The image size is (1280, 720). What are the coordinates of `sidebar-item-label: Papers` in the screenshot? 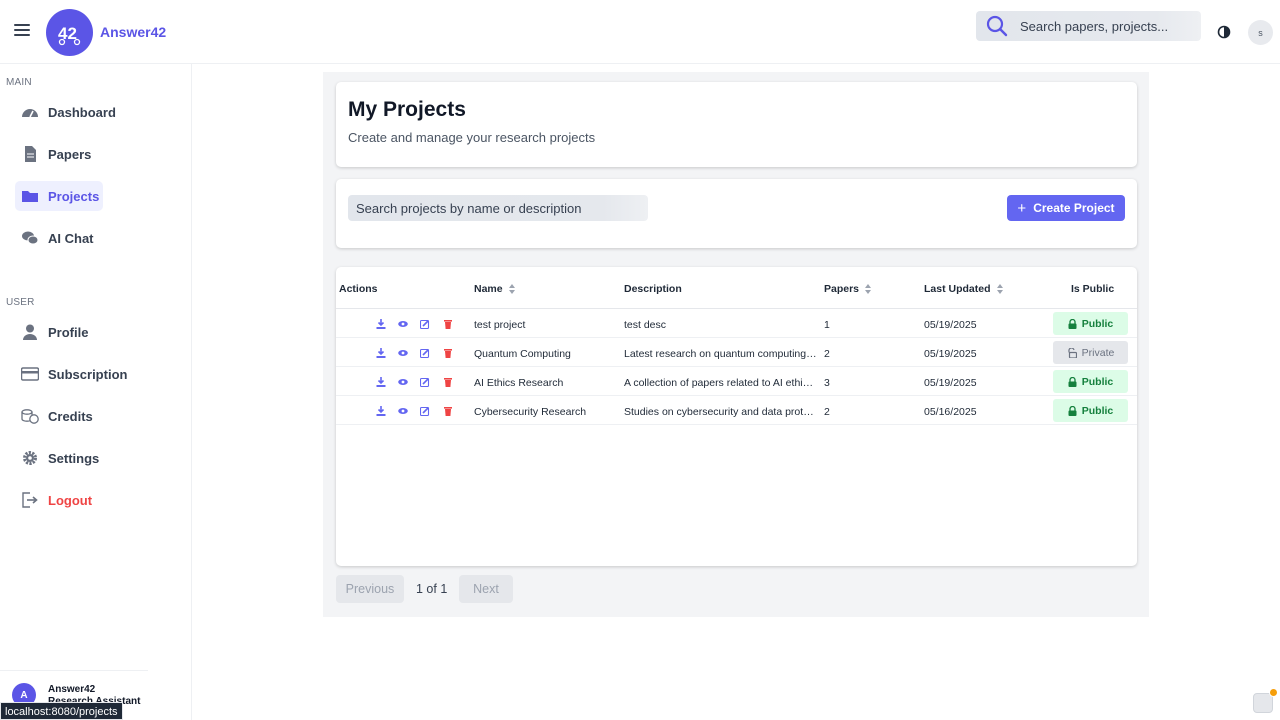 It's located at (70, 154).